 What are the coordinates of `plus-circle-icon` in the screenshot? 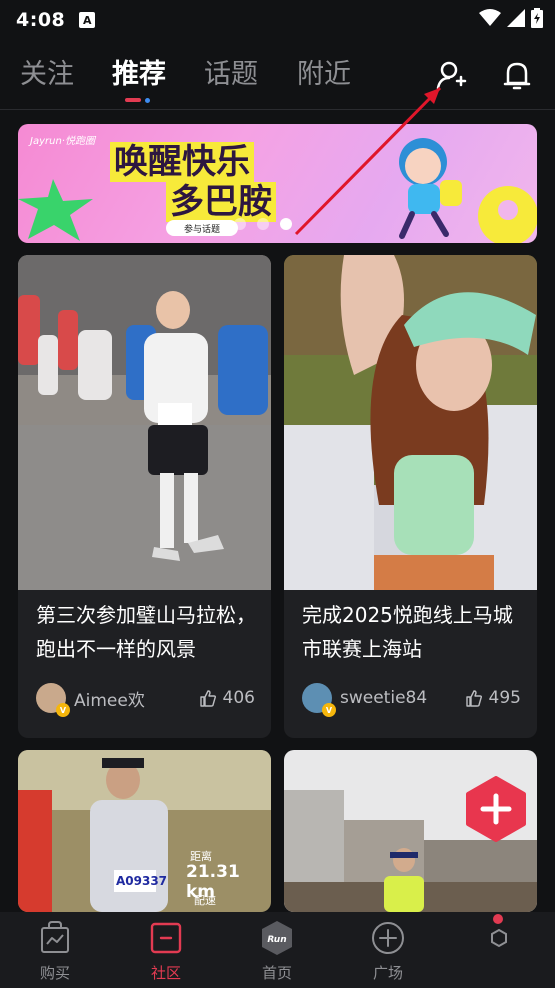 It's located at (388, 938).